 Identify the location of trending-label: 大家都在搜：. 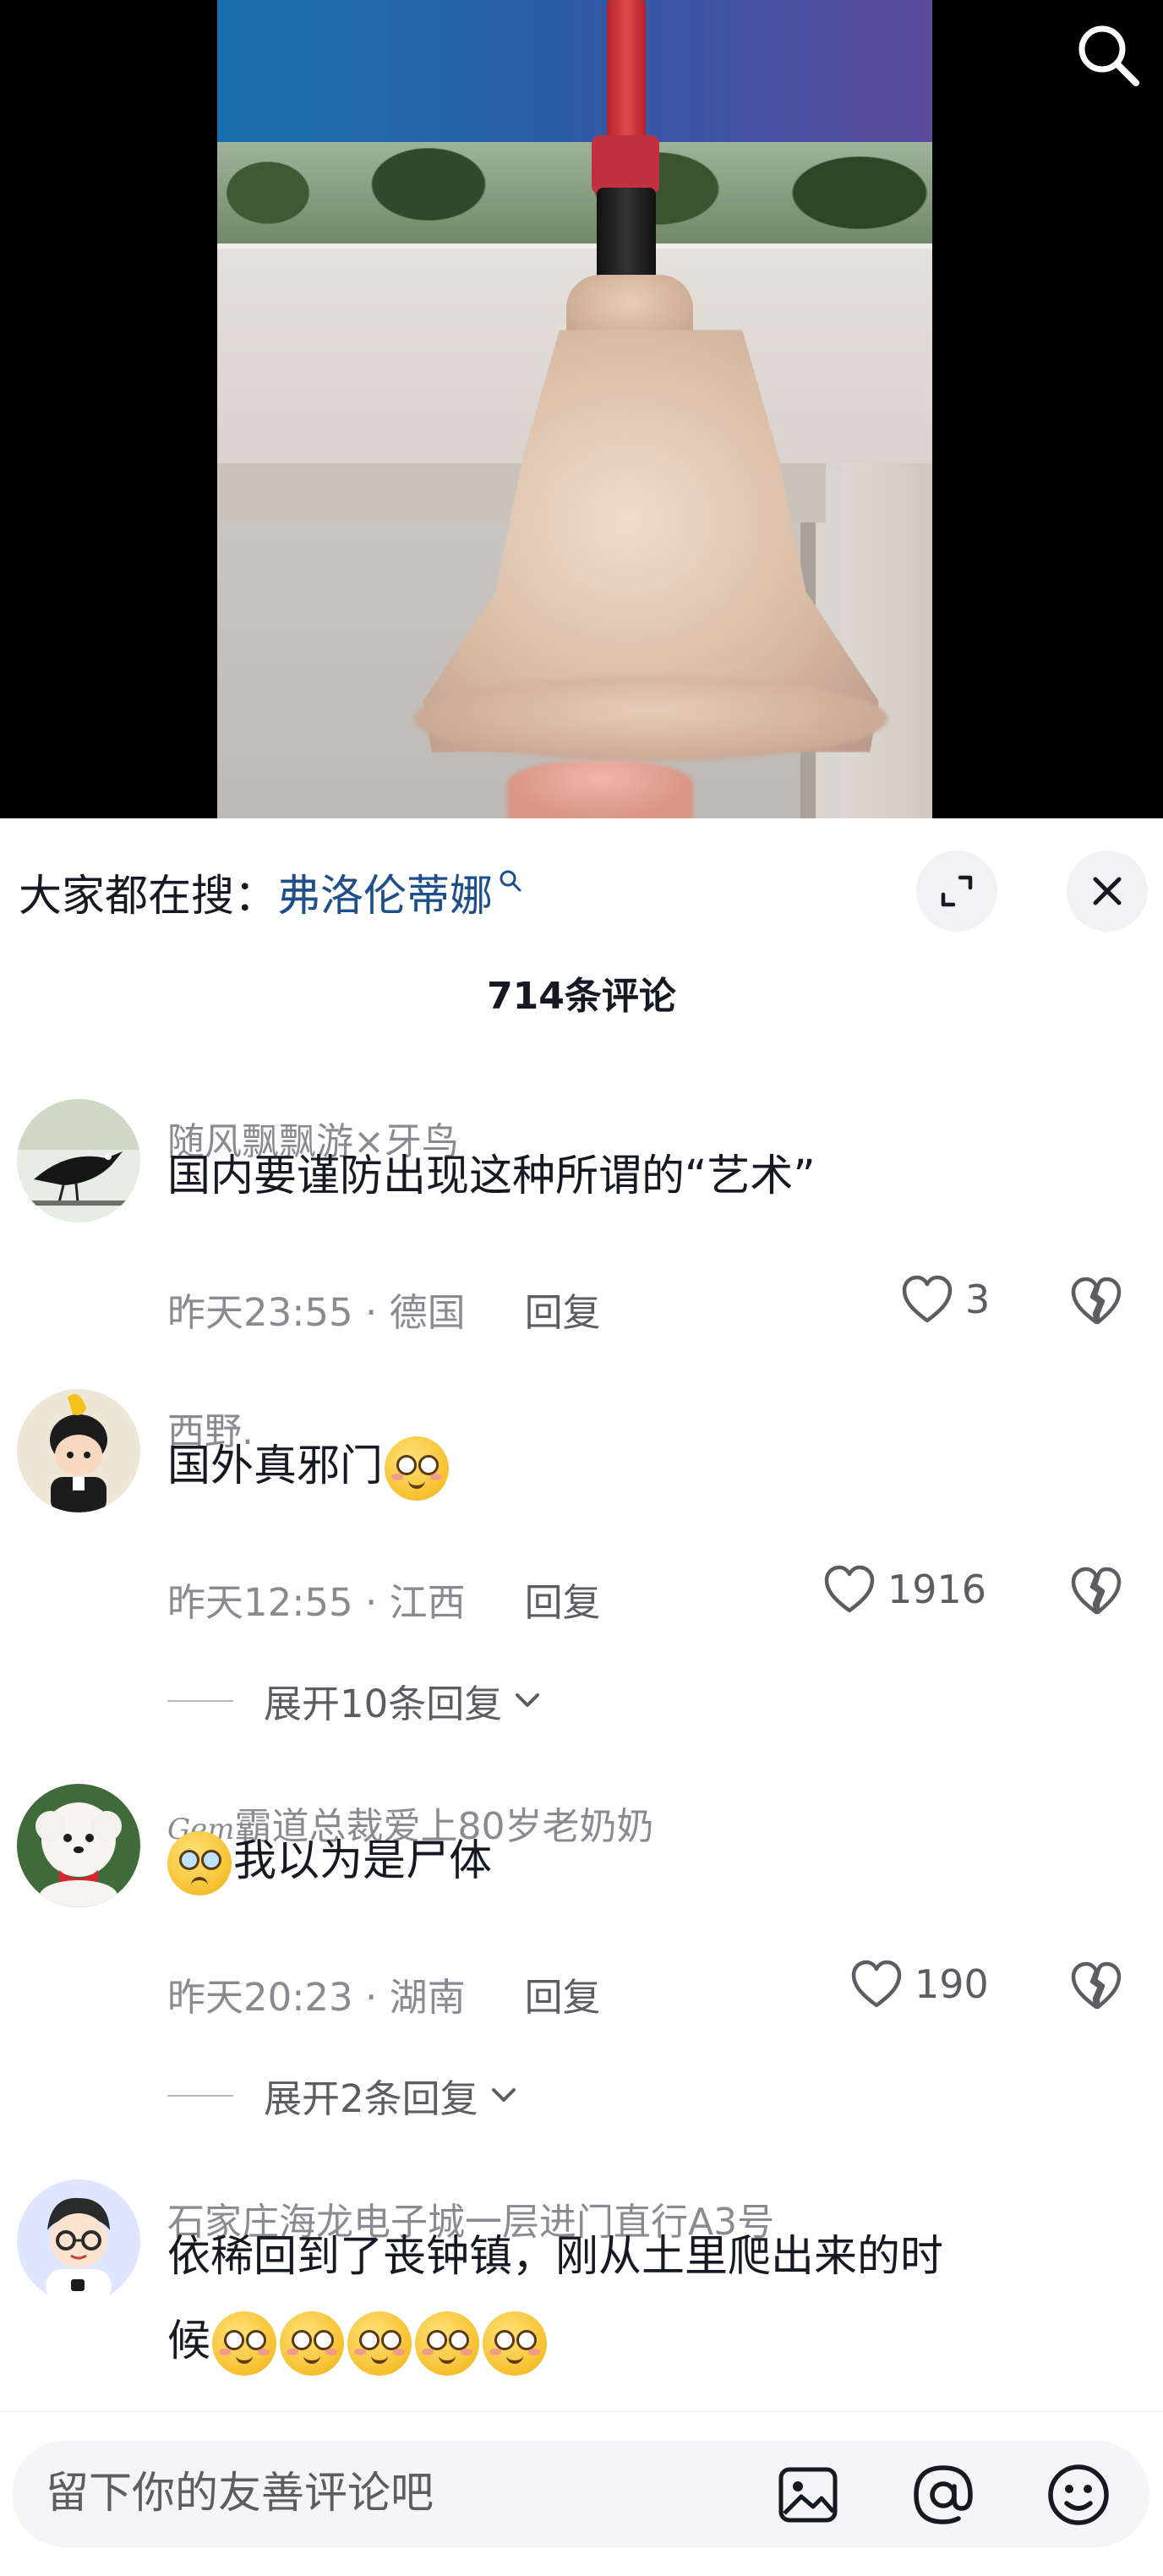
(148, 897).